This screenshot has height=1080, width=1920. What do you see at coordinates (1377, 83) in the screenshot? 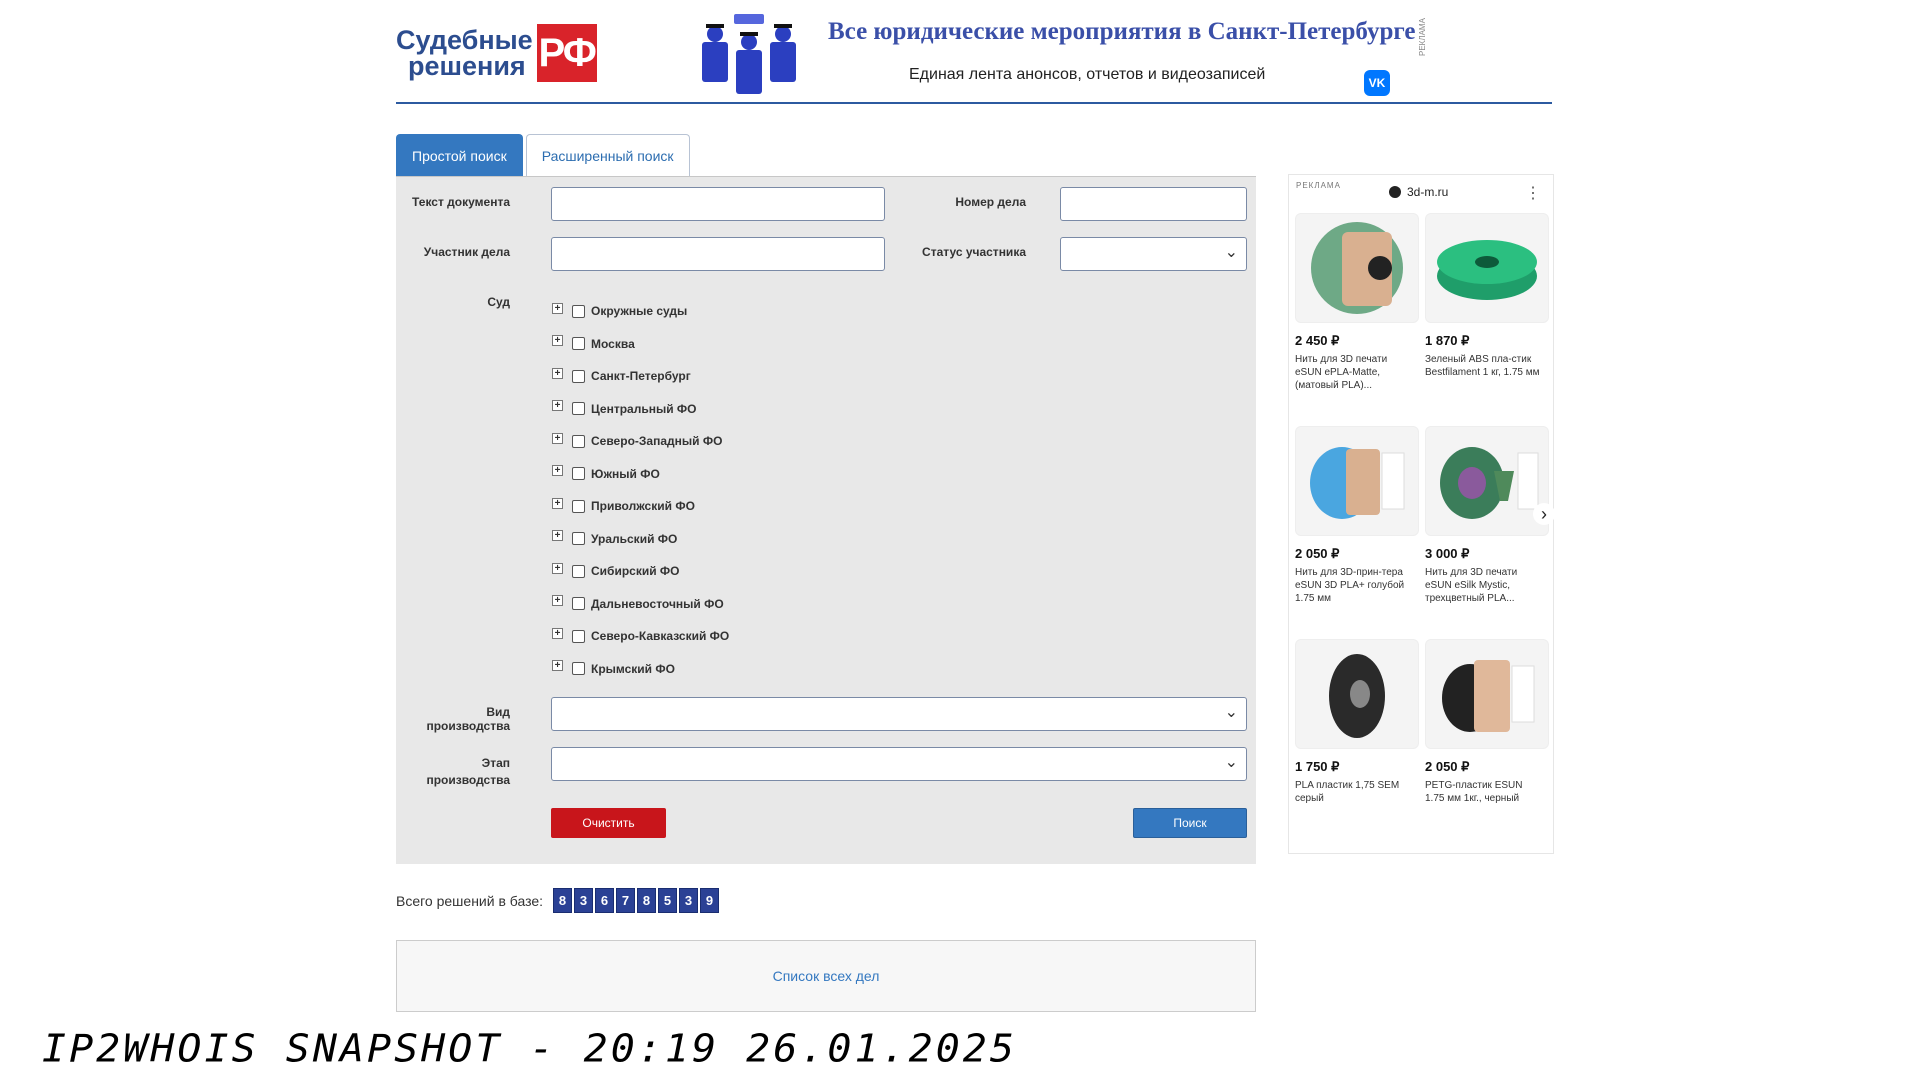
I see `vk-icon: VK` at bounding box center [1377, 83].